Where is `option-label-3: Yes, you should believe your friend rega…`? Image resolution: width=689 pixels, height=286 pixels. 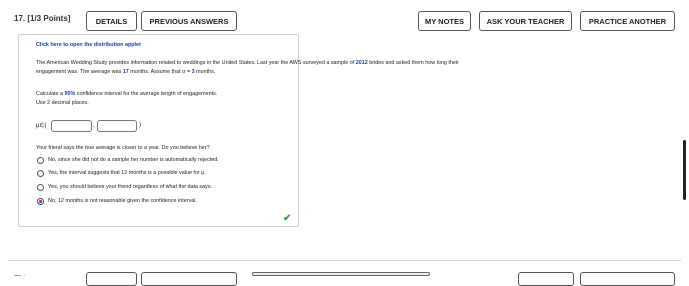
option-label-3: Yes, you should believe your friend rega… is located at coordinates (130, 187).